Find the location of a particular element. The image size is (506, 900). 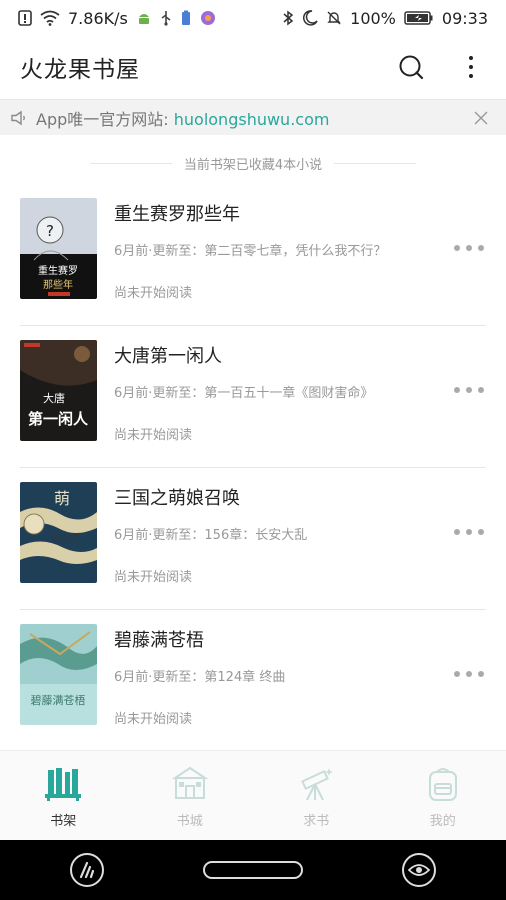

status-left: 7.86K/s is located at coordinates (117, 18).